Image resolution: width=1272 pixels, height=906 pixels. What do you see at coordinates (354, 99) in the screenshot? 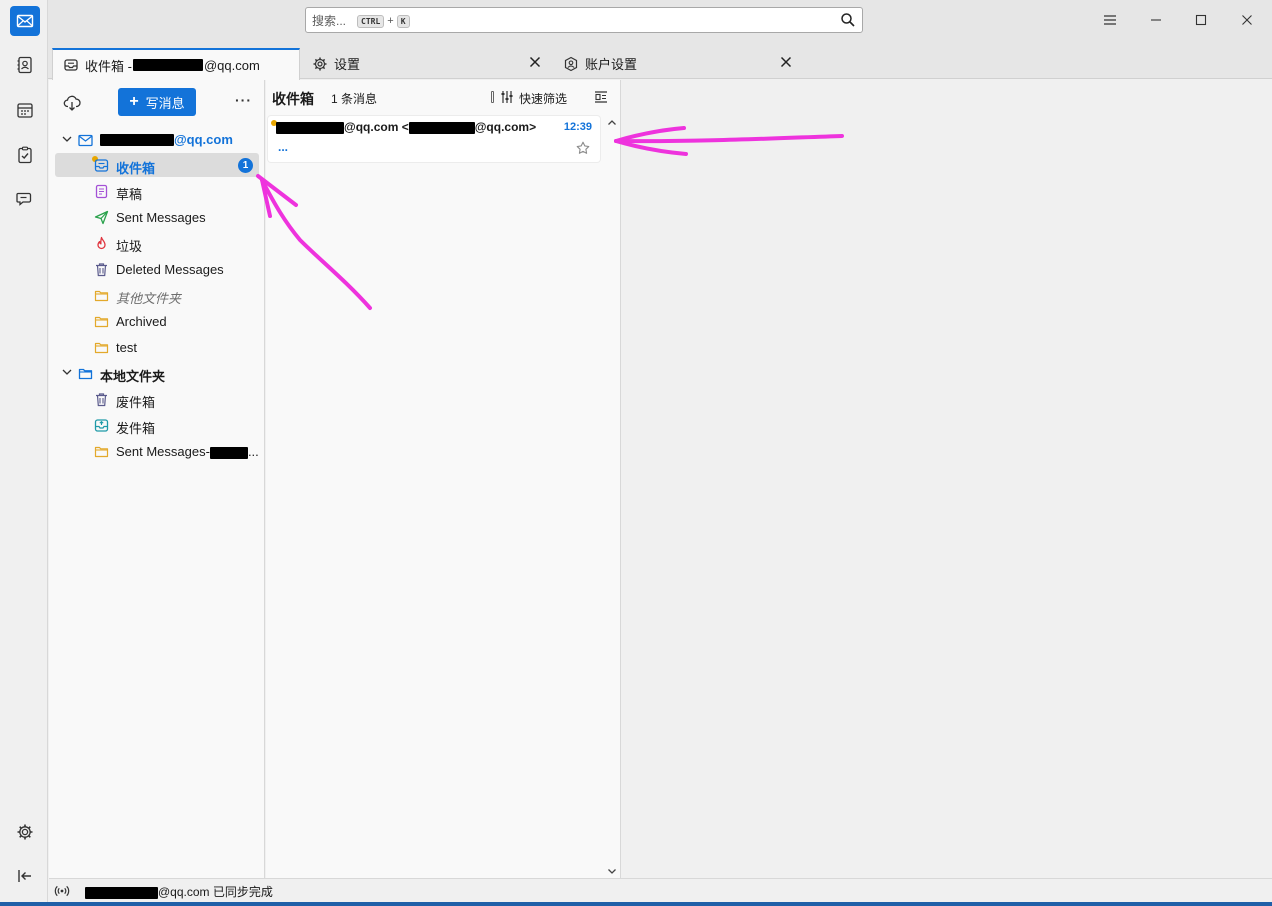
I see `message-count: 1 条消息` at bounding box center [354, 99].